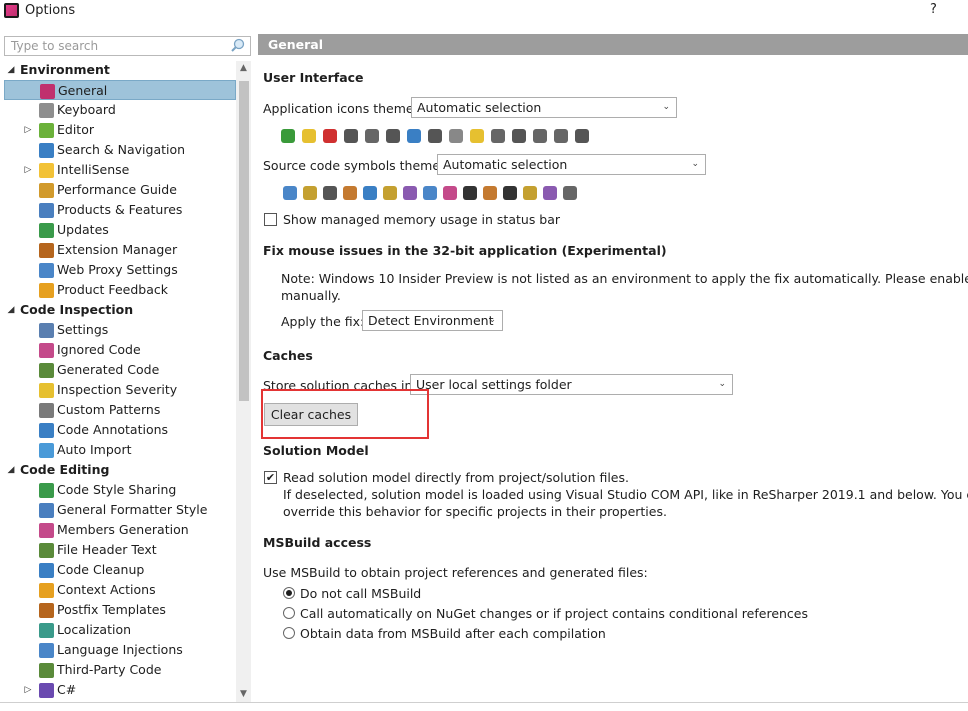 The image size is (968, 711). What do you see at coordinates (75, 129) in the screenshot?
I see `tree-item-label: Editor` at bounding box center [75, 129].